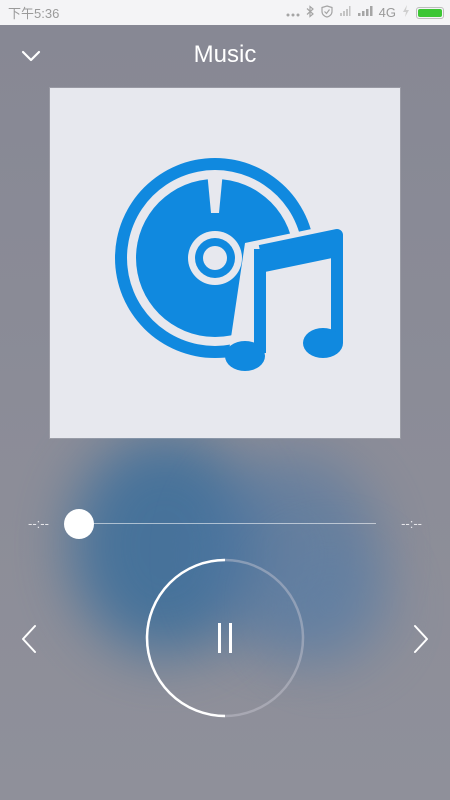 This screenshot has width=450, height=800. Describe the element at coordinates (293, 12) in the screenshot. I see `more-dots-icon` at that location.